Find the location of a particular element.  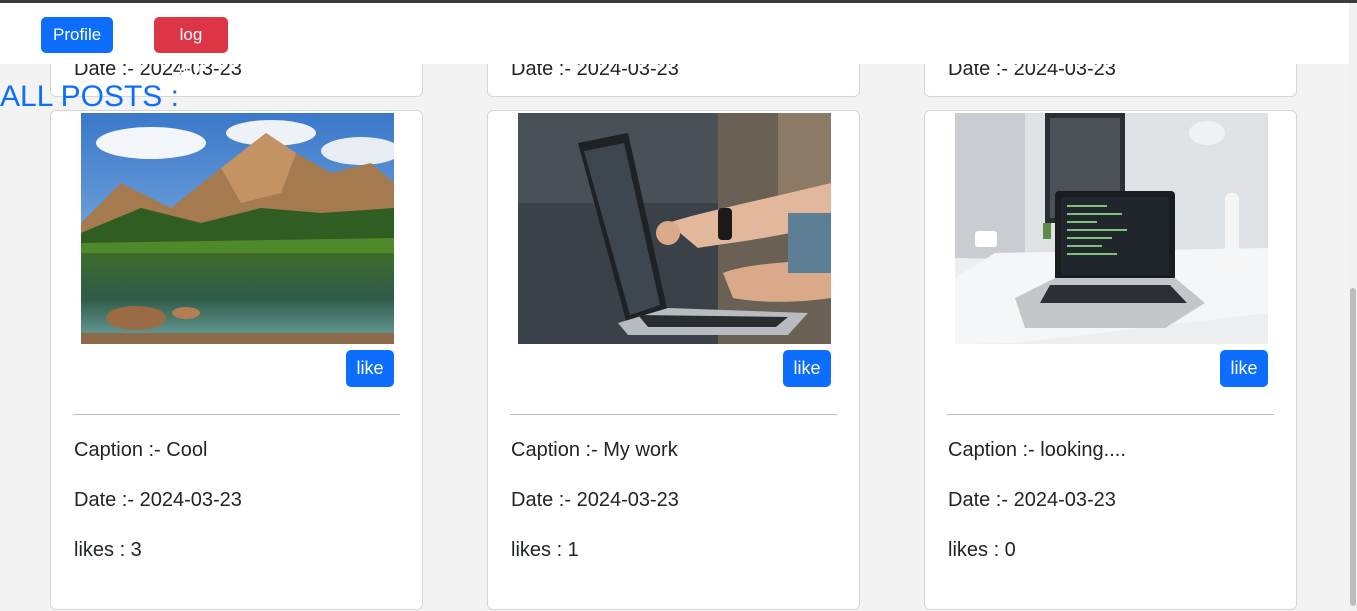

post-image-mountain-lake is located at coordinates (237, 228).